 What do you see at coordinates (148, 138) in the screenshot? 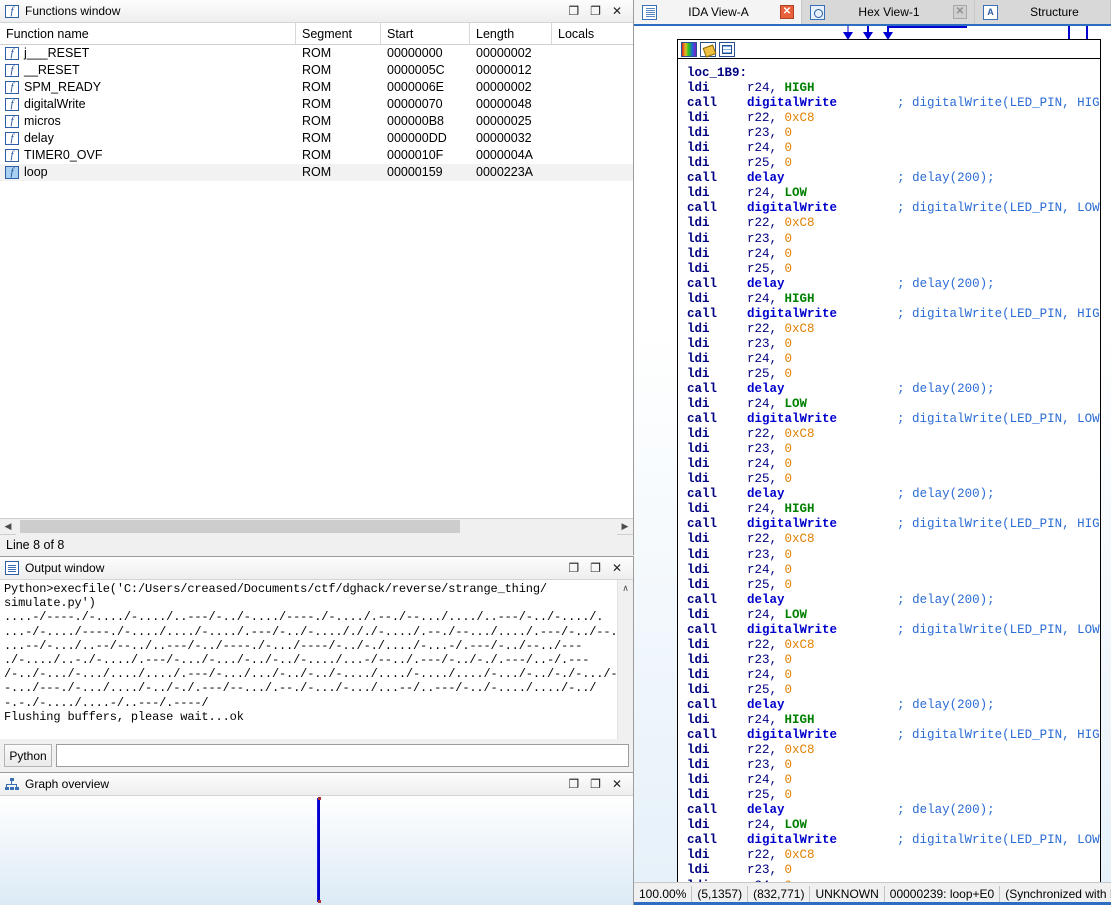
I see `cell-function-name: f delay` at bounding box center [148, 138].